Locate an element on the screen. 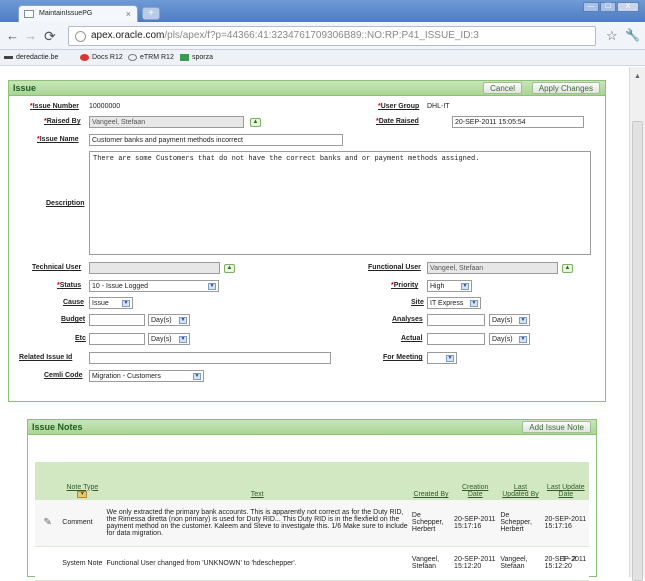  related-issue-field is located at coordinates (210, 358).